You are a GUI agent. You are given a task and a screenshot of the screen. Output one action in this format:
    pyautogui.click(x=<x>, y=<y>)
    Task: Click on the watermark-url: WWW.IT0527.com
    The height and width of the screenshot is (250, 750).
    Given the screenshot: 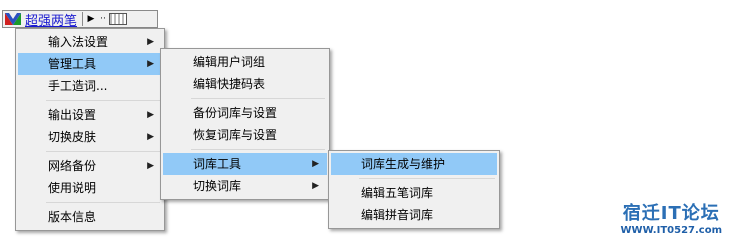 What is the action you would take?
    pyautogui.click(x=671, y=230)
    